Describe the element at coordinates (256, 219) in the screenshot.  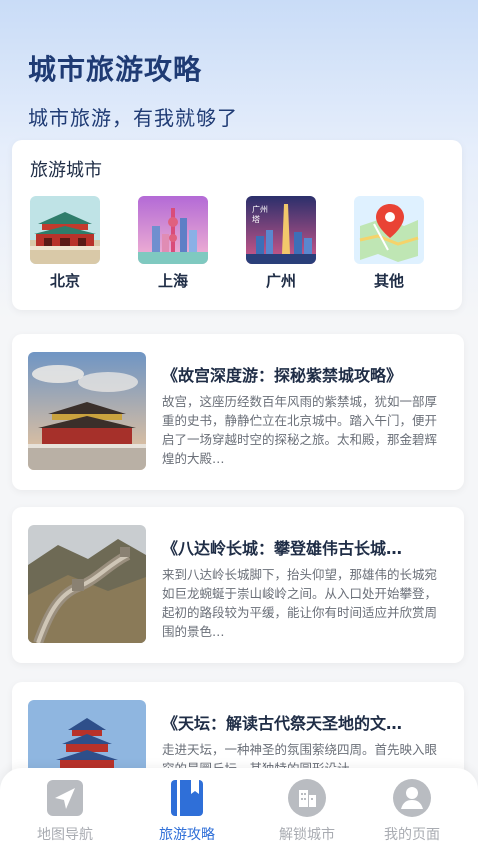
I see `svg-text: 塔` at that location.